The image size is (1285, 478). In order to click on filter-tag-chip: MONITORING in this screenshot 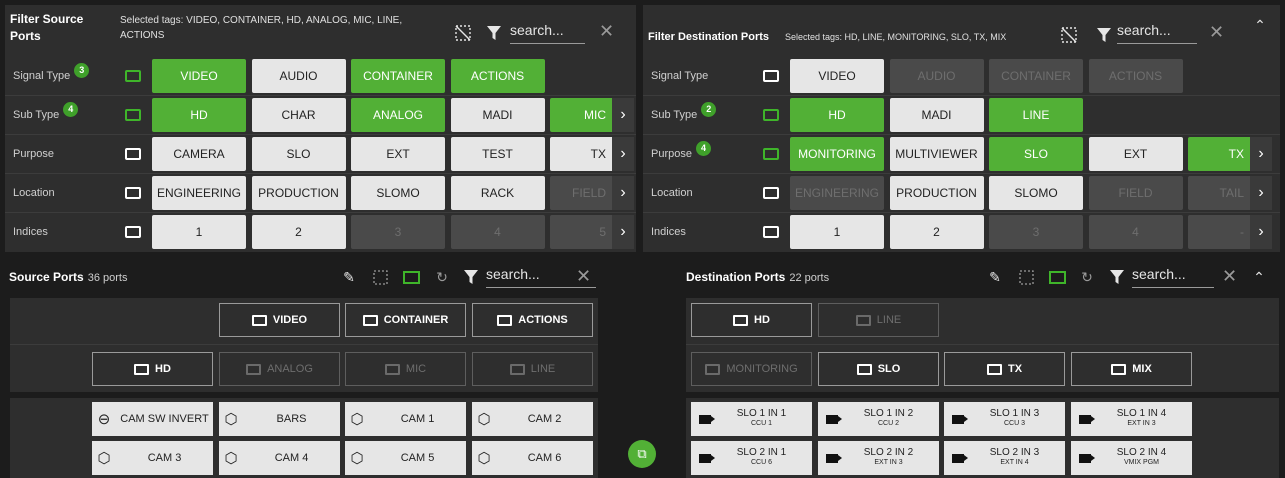, I will do `click(837, 154)`.